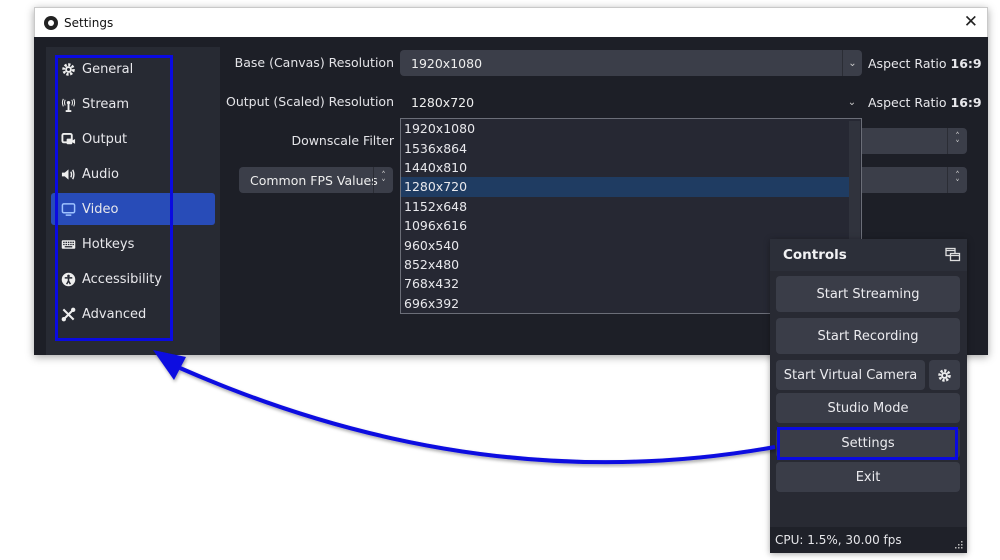 The image size is (1000, 560). I want to click on start-streaming-button: Start Streaming, so click(868, 294).